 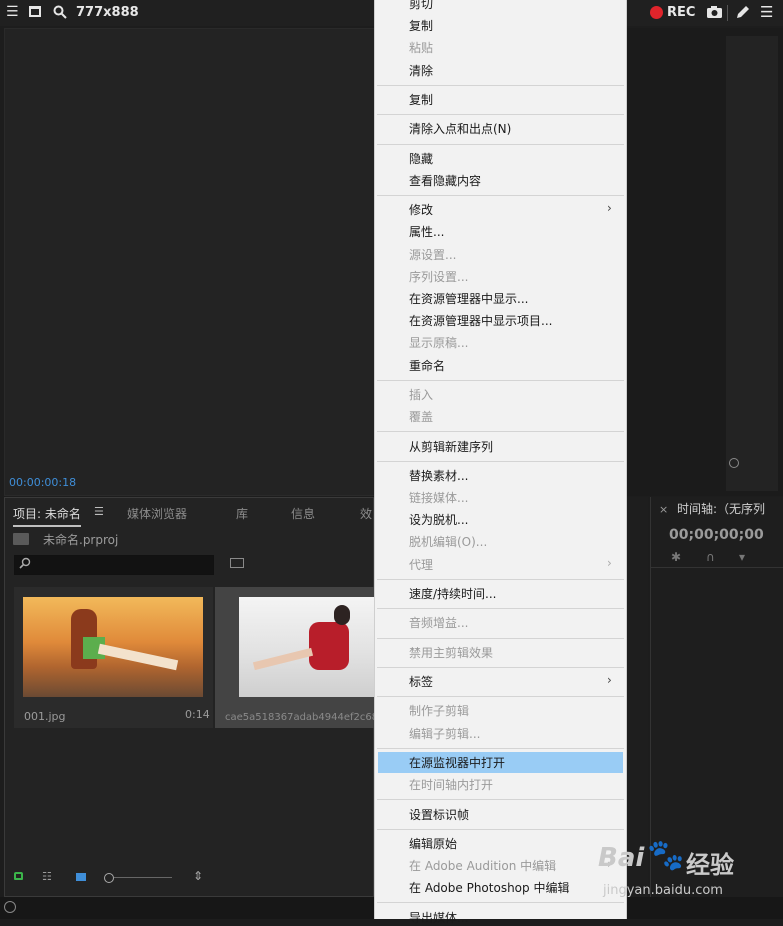 I want to click on timeline-title: 时间轴:（无序列, so click(x=721, y=508).